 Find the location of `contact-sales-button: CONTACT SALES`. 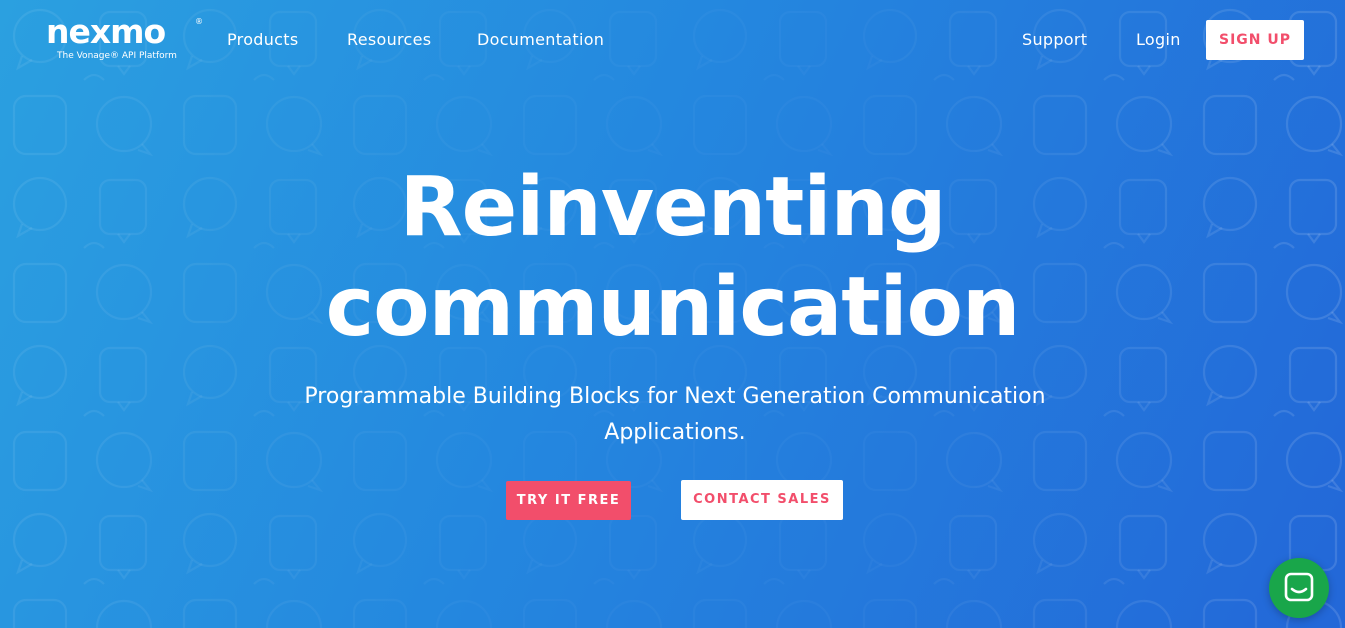

contact-sales-button: CONTACT SALES is located at coordinates (762, 500).